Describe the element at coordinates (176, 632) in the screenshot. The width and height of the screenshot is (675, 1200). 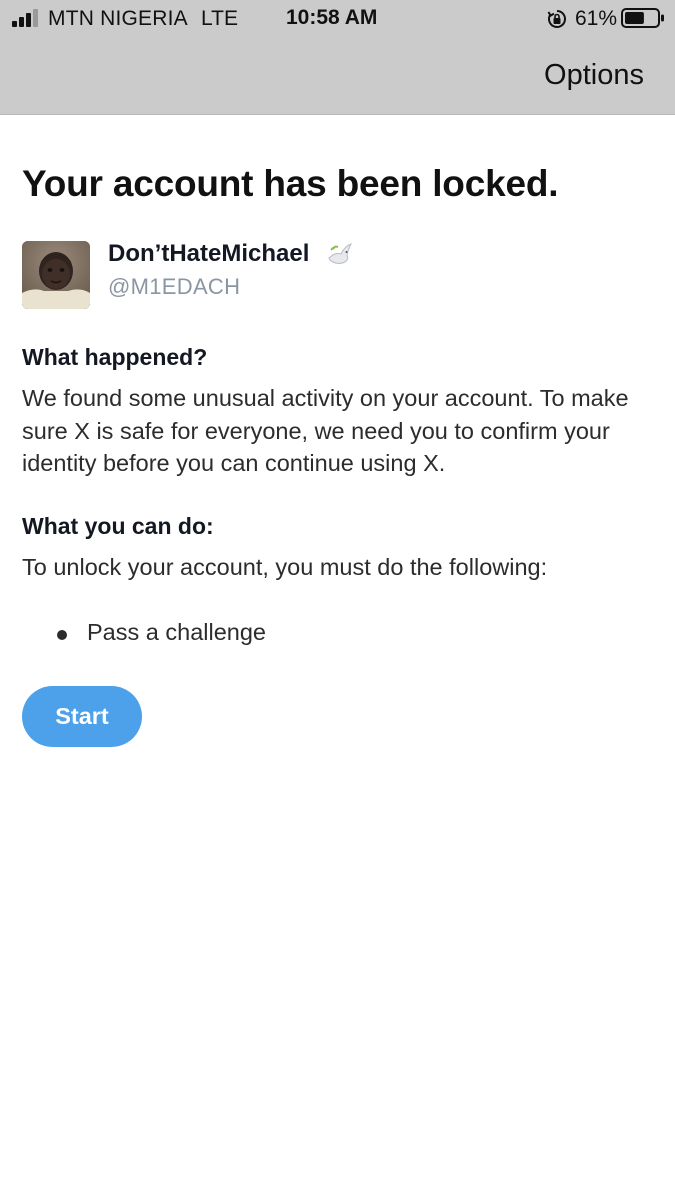
I see `list-item: Pass a challenge` at that location.